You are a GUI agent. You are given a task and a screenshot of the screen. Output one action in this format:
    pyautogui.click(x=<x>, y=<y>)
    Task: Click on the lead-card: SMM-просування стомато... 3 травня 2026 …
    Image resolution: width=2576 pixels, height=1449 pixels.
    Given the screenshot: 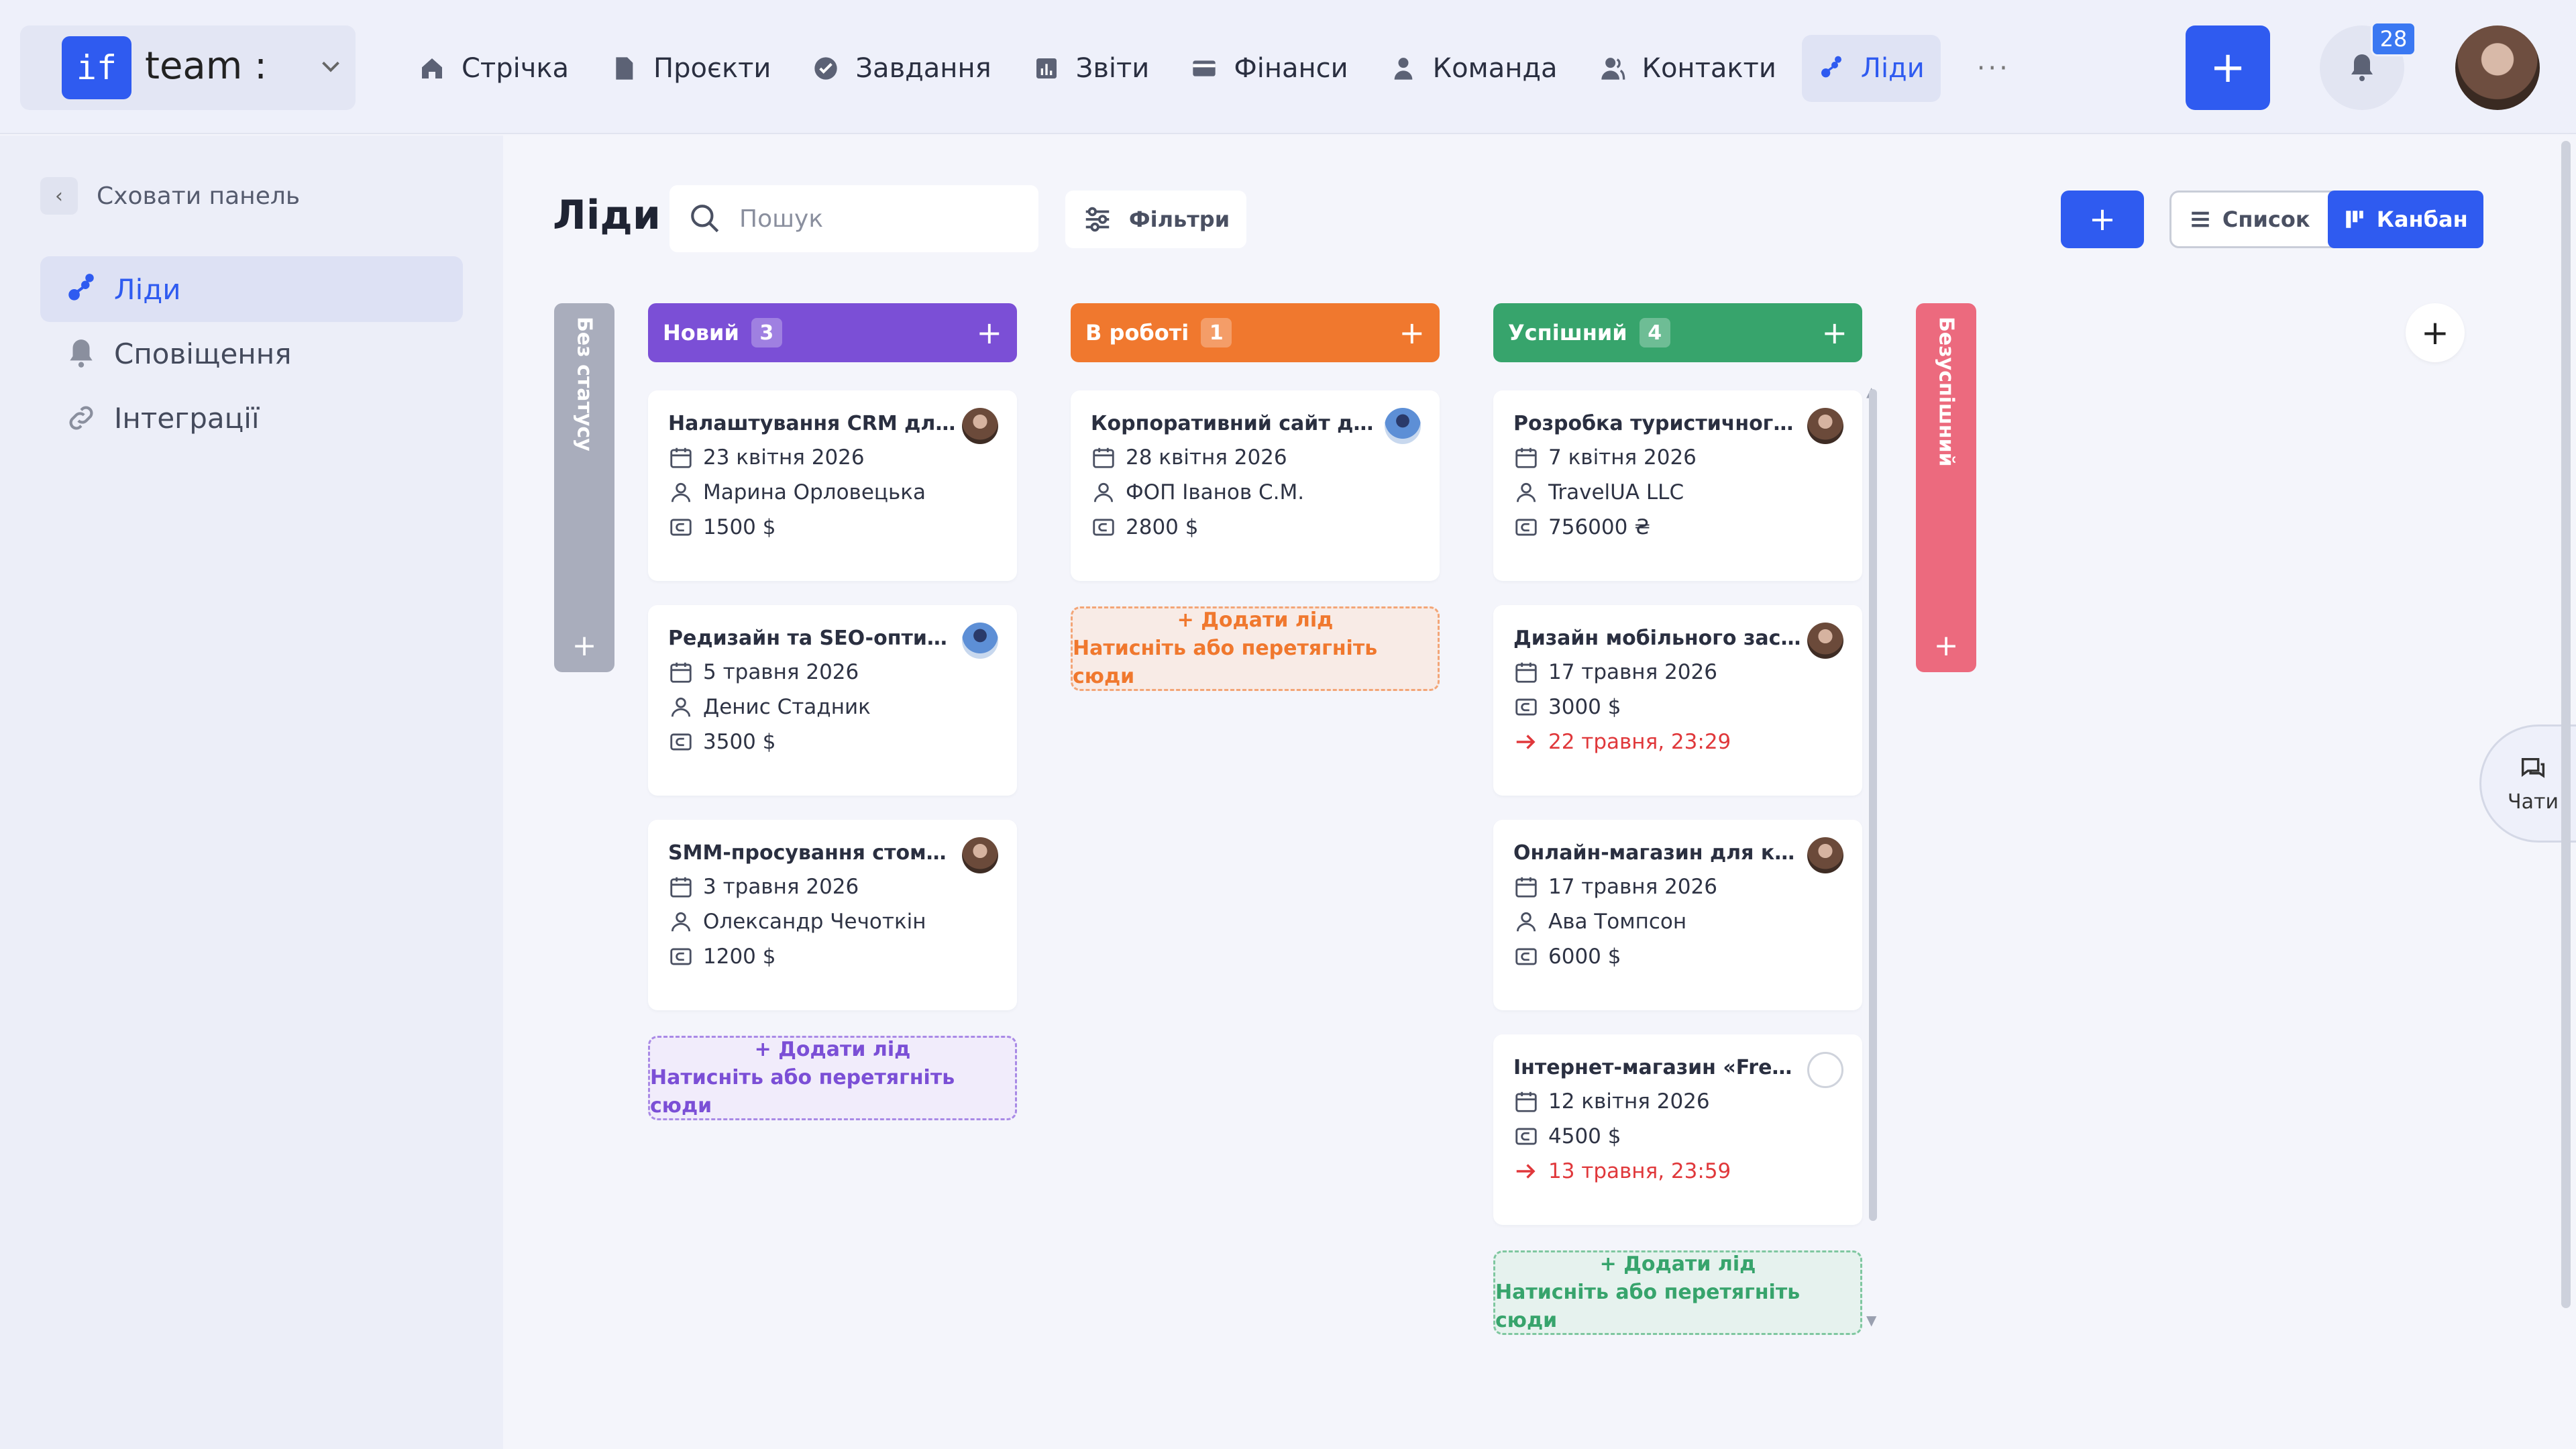 What is the action you would take?
    pyautogui.click(x=832, y=915)
    